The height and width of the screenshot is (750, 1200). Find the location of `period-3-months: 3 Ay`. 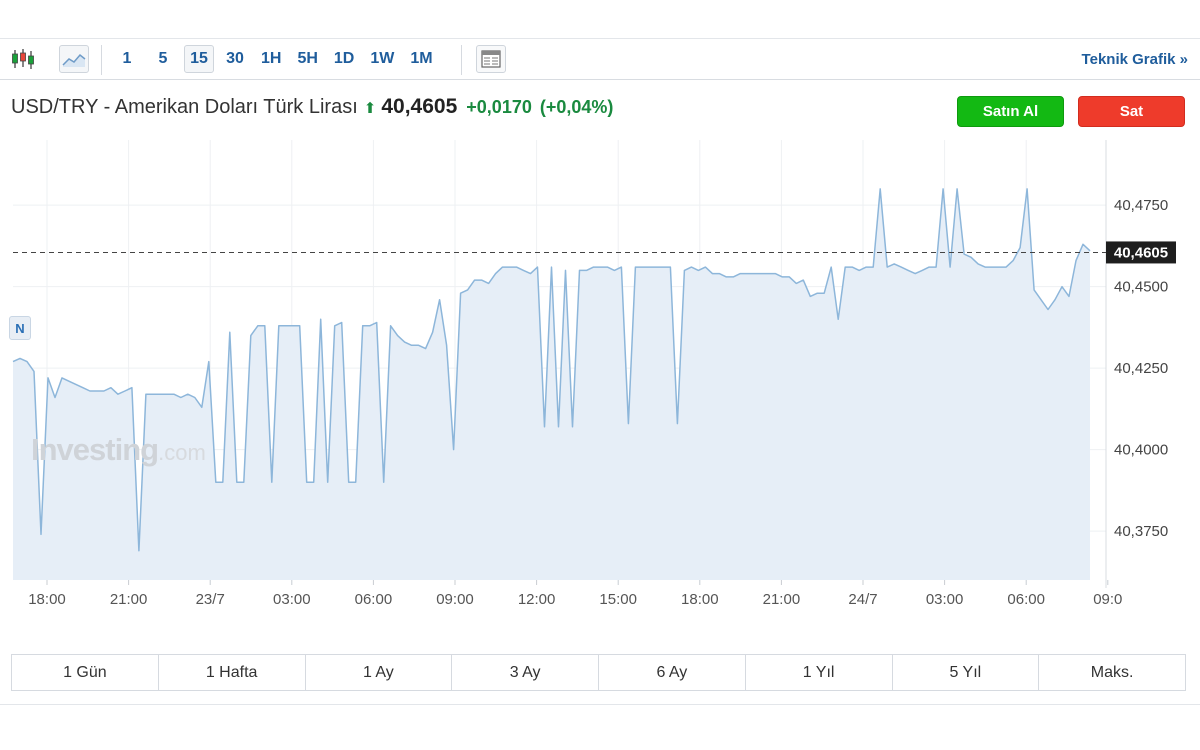

period-3-months: 3 Ay is located at coordinates (525, 672).